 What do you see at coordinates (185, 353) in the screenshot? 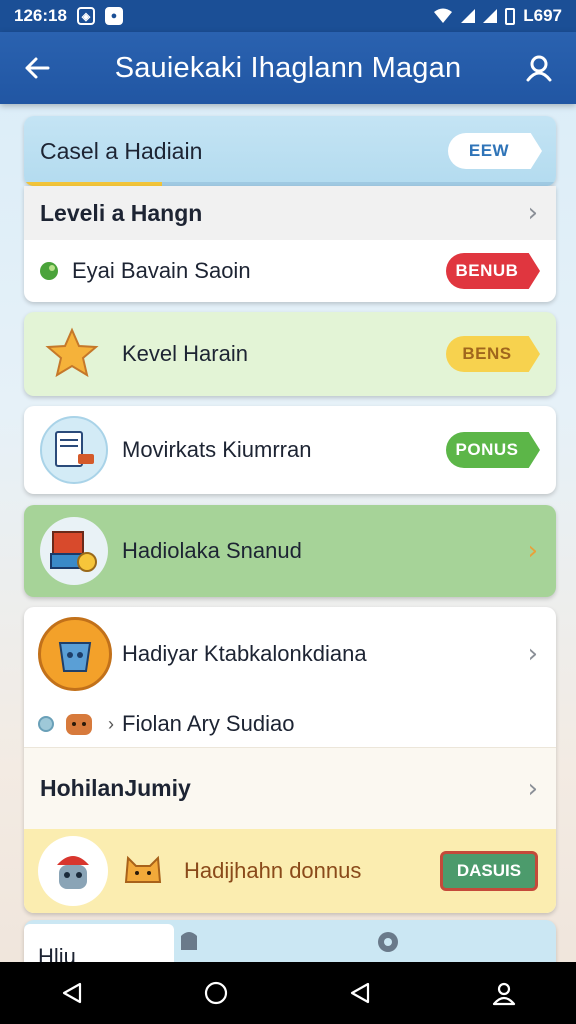
I see `card-kevel-label: Kevel Harain` at bounding box center [185, 353].